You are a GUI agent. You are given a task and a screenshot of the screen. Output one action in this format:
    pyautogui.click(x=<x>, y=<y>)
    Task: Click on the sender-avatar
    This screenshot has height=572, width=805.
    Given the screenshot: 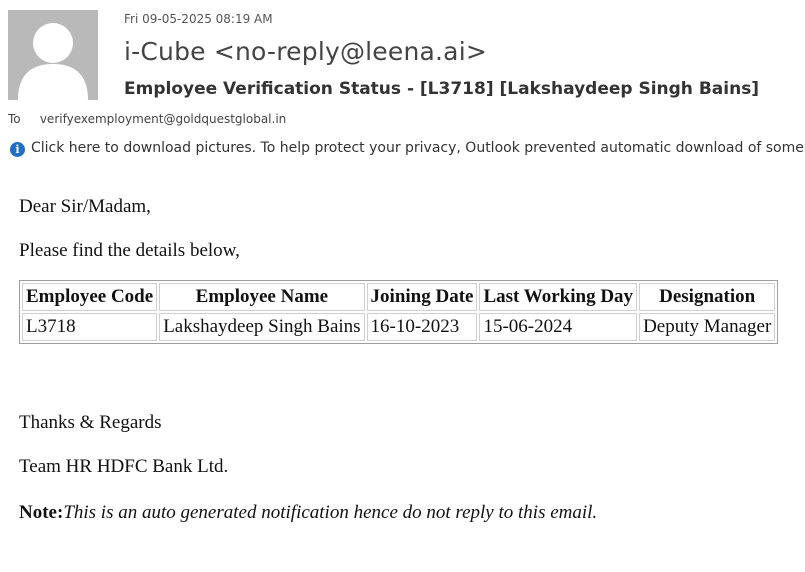 What is the action you would take?
    pyautogui.click(x=53, y=55)
    